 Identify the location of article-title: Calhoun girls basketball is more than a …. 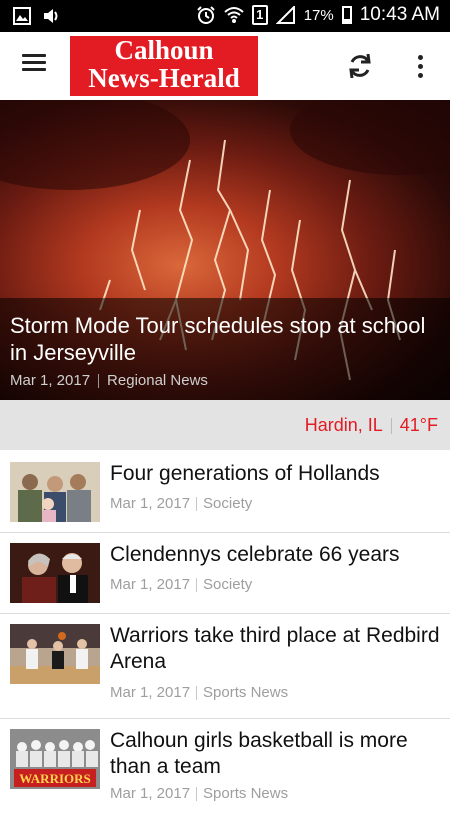
(275, 754).